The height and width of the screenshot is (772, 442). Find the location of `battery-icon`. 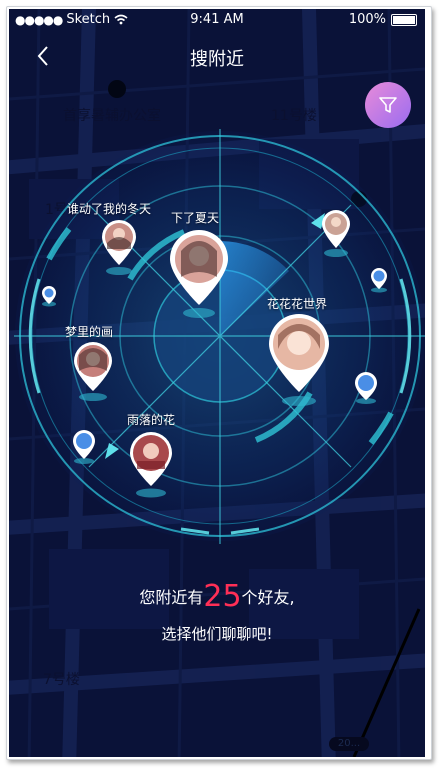

battery-icon is located at coordinates (404, 19).